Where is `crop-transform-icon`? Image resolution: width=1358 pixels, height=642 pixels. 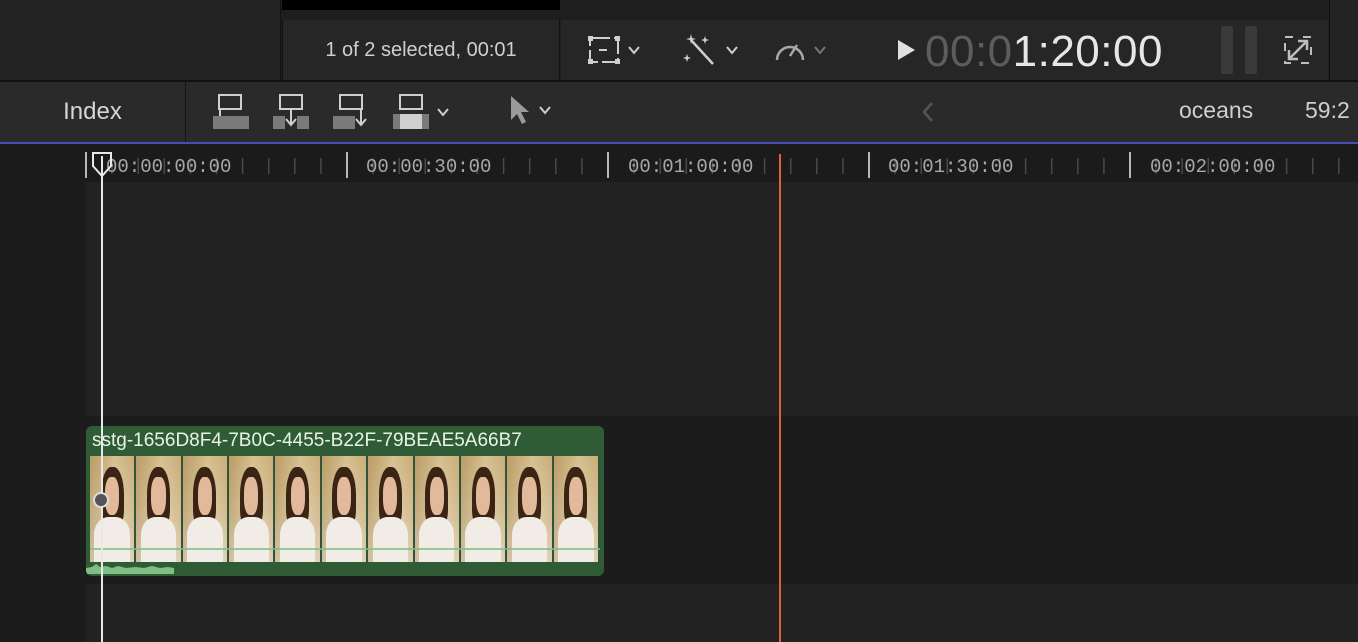 crop-transform-icon is located at coordinates (604, 50).